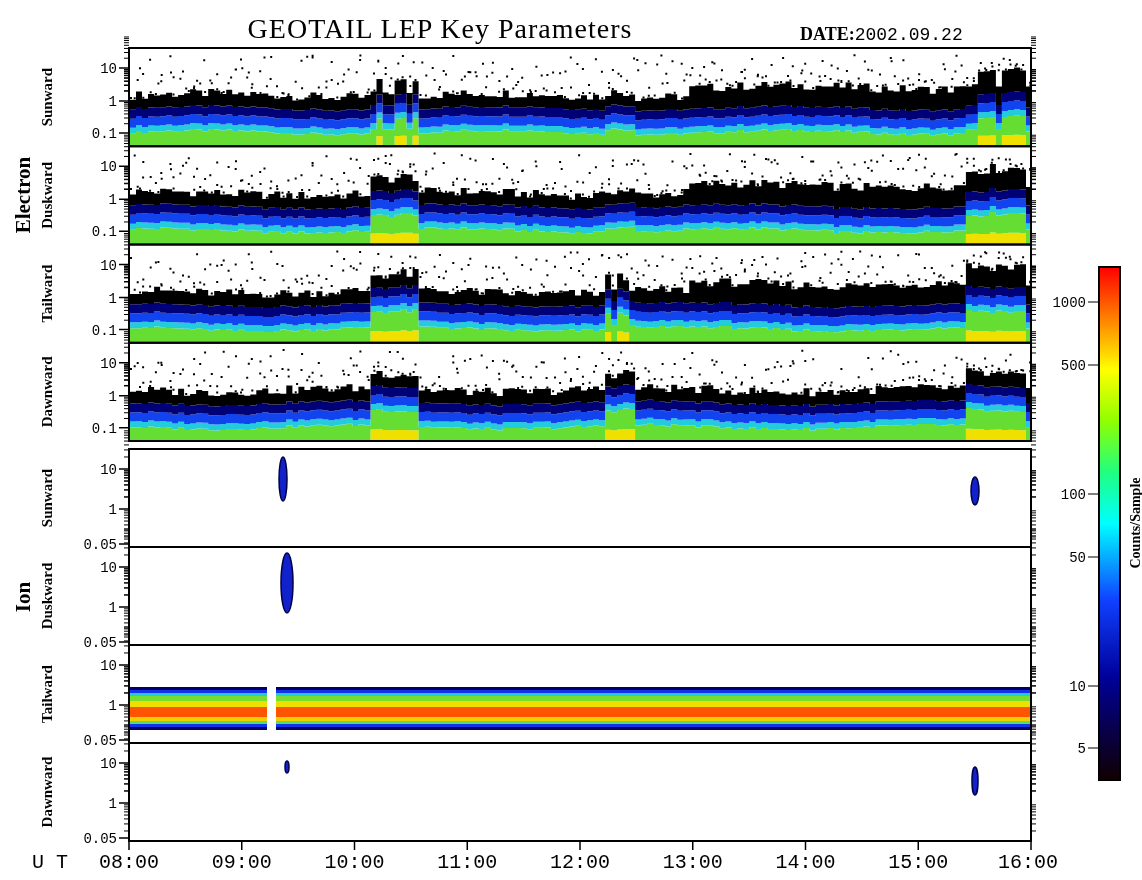  I want to click on colorbar-tick-label: 50, so click(1077, 558).